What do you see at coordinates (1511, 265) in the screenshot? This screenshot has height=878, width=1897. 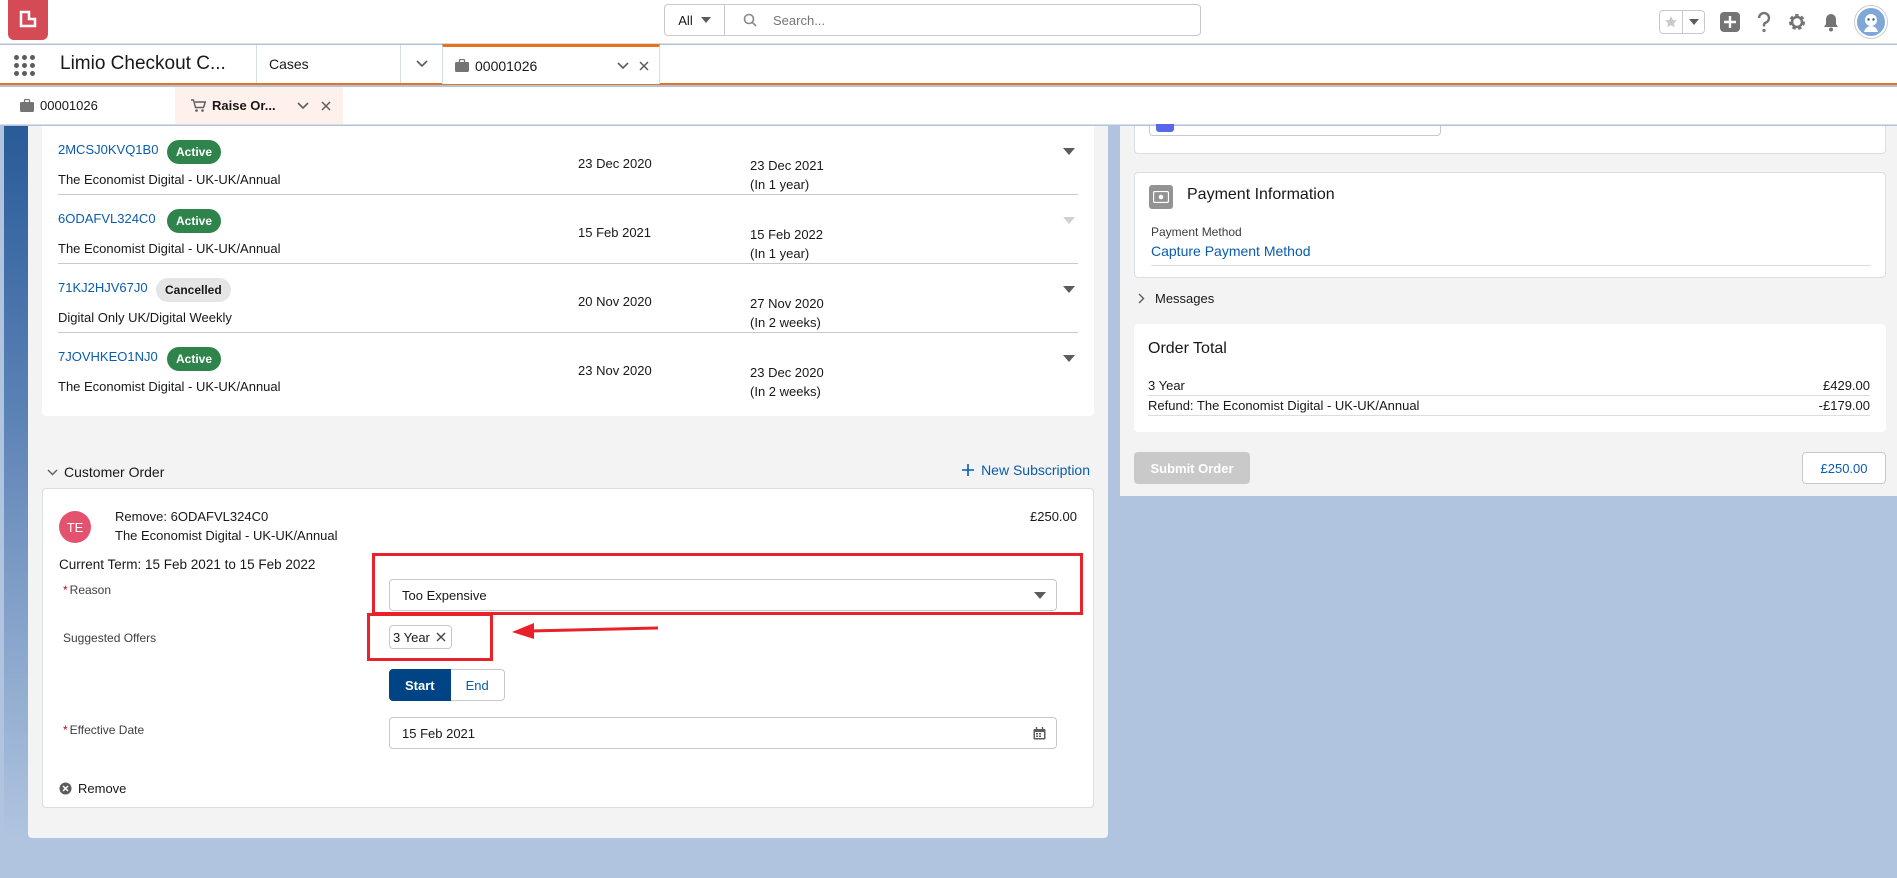 I see `divider` at bounding box center [1511, 265].